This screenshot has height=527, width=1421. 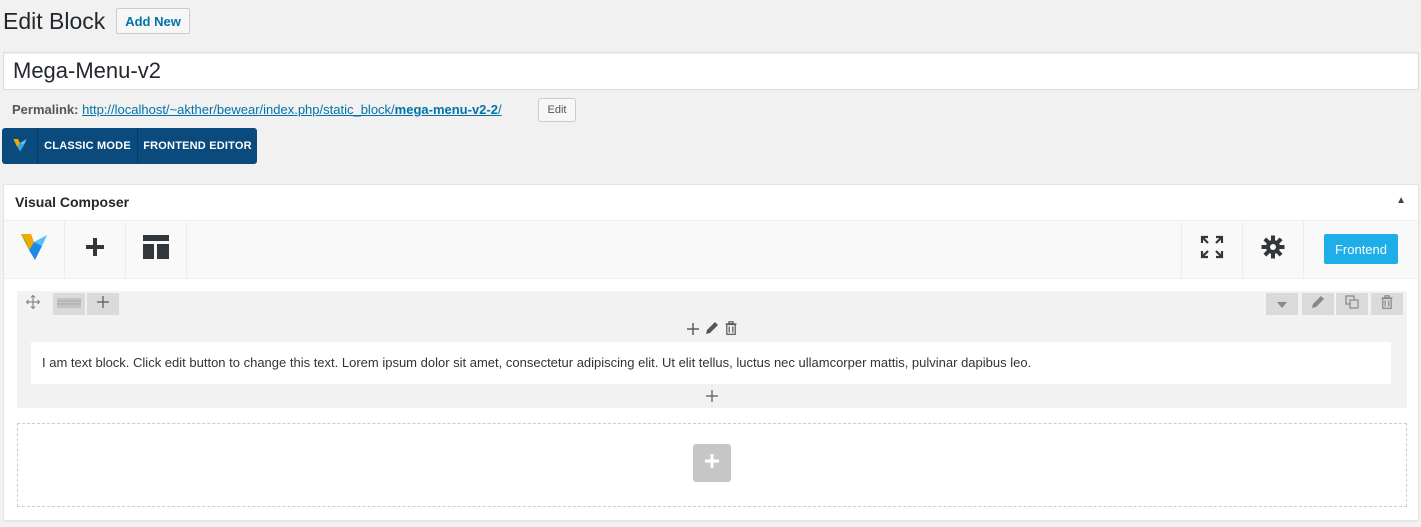 I want to click on row-delete-button, so click(x=1387, y=304).